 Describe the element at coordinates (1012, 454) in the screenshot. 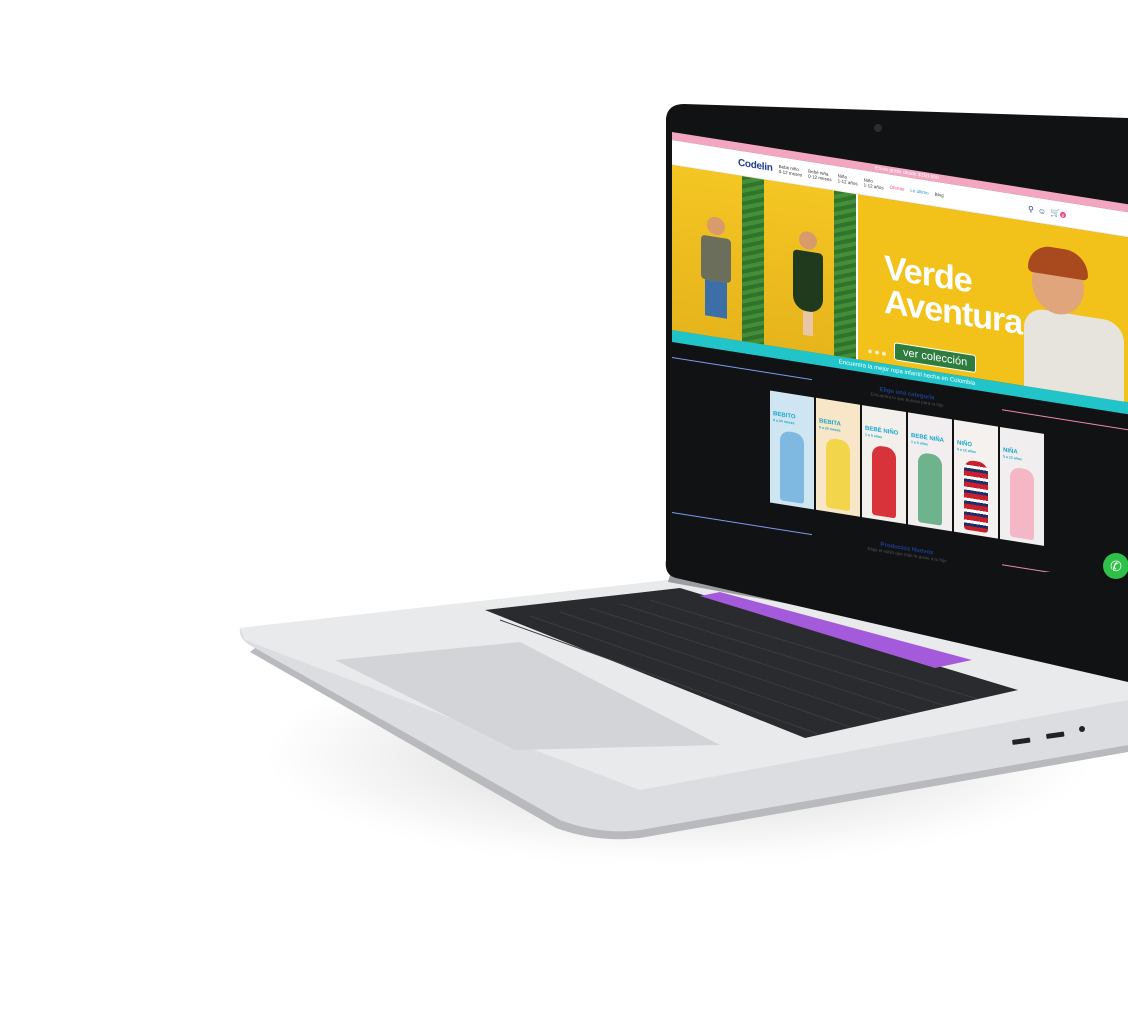

I see `category-label: NIÑA 5 a 12 años` at that location.